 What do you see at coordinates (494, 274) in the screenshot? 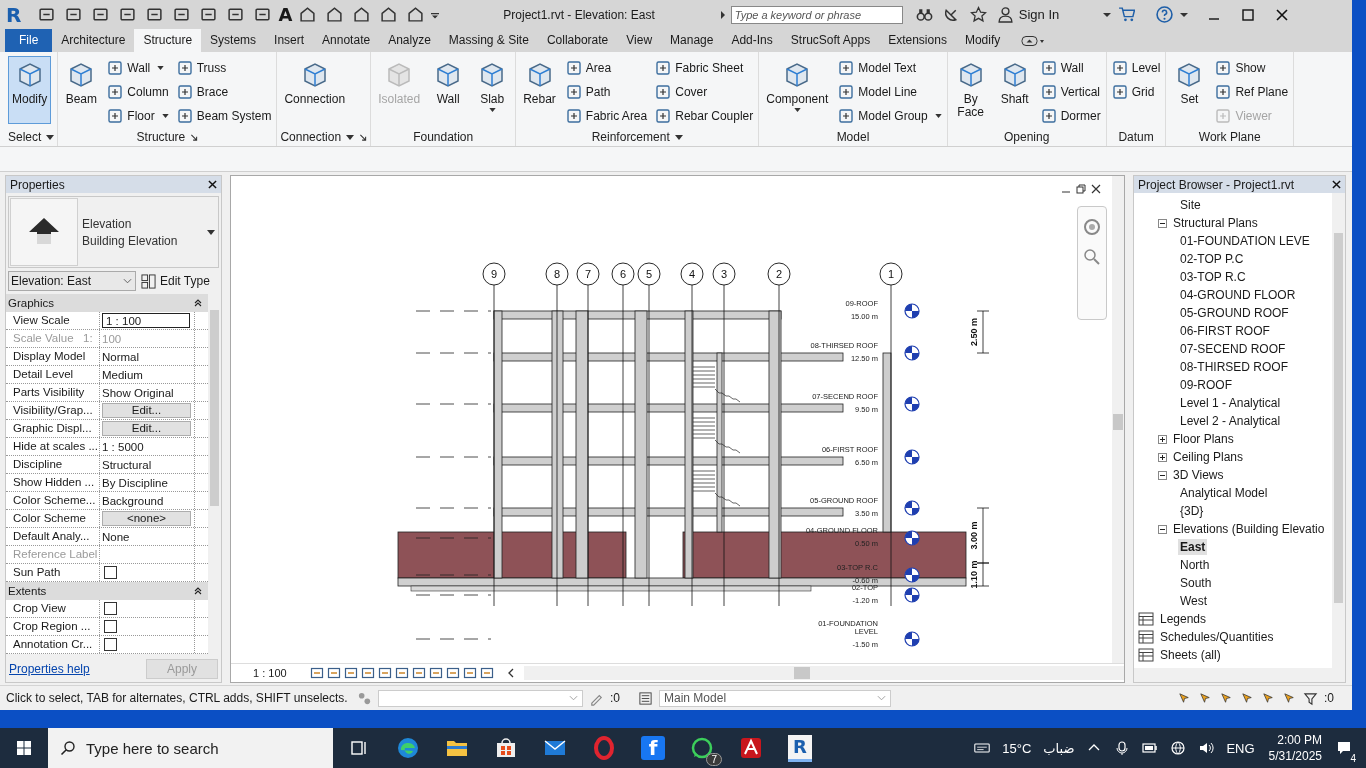
I see `grid-bubble: 9` at bounding box center [494, 274].